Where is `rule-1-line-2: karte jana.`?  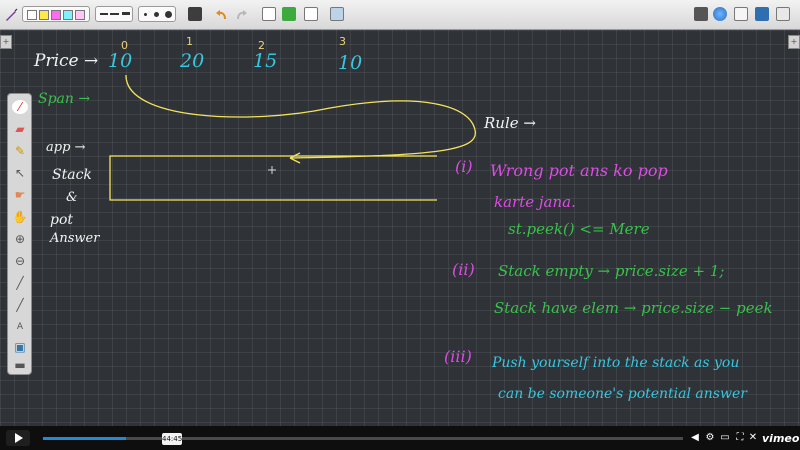 rule-1-line-2: karte jana. is located at coordinates (535, 202).